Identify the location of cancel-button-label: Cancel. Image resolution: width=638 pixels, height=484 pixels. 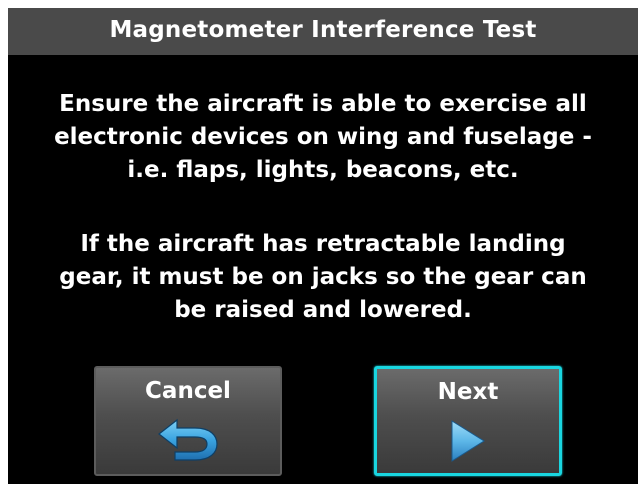
(188, 391).